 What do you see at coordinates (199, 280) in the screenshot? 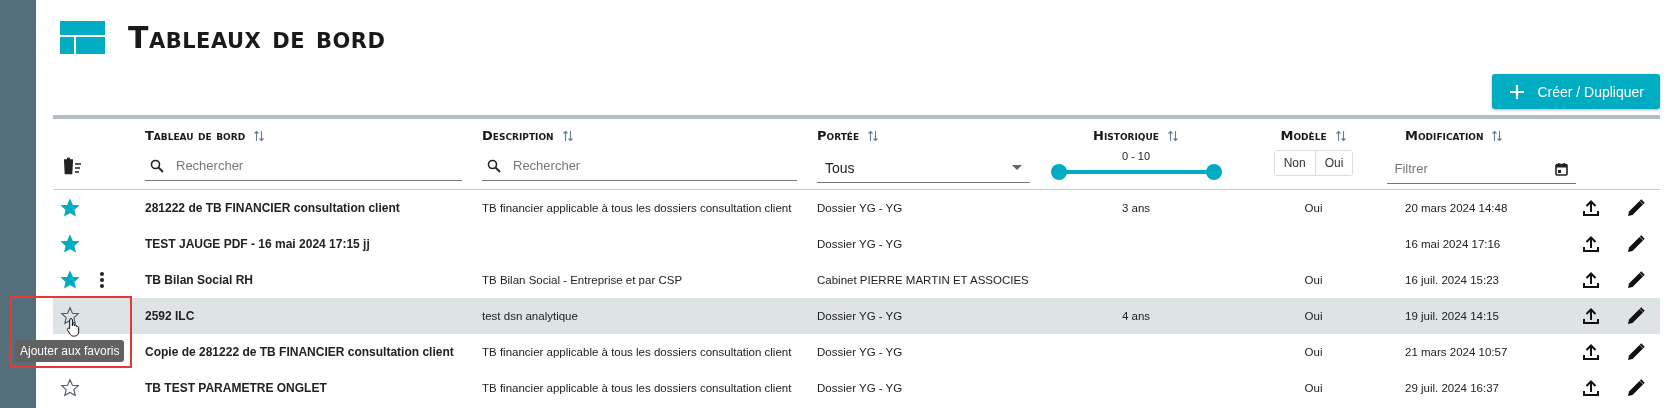
I see `dashboard-name: TB Bilan Social RH` at bounding box center [199, 280].